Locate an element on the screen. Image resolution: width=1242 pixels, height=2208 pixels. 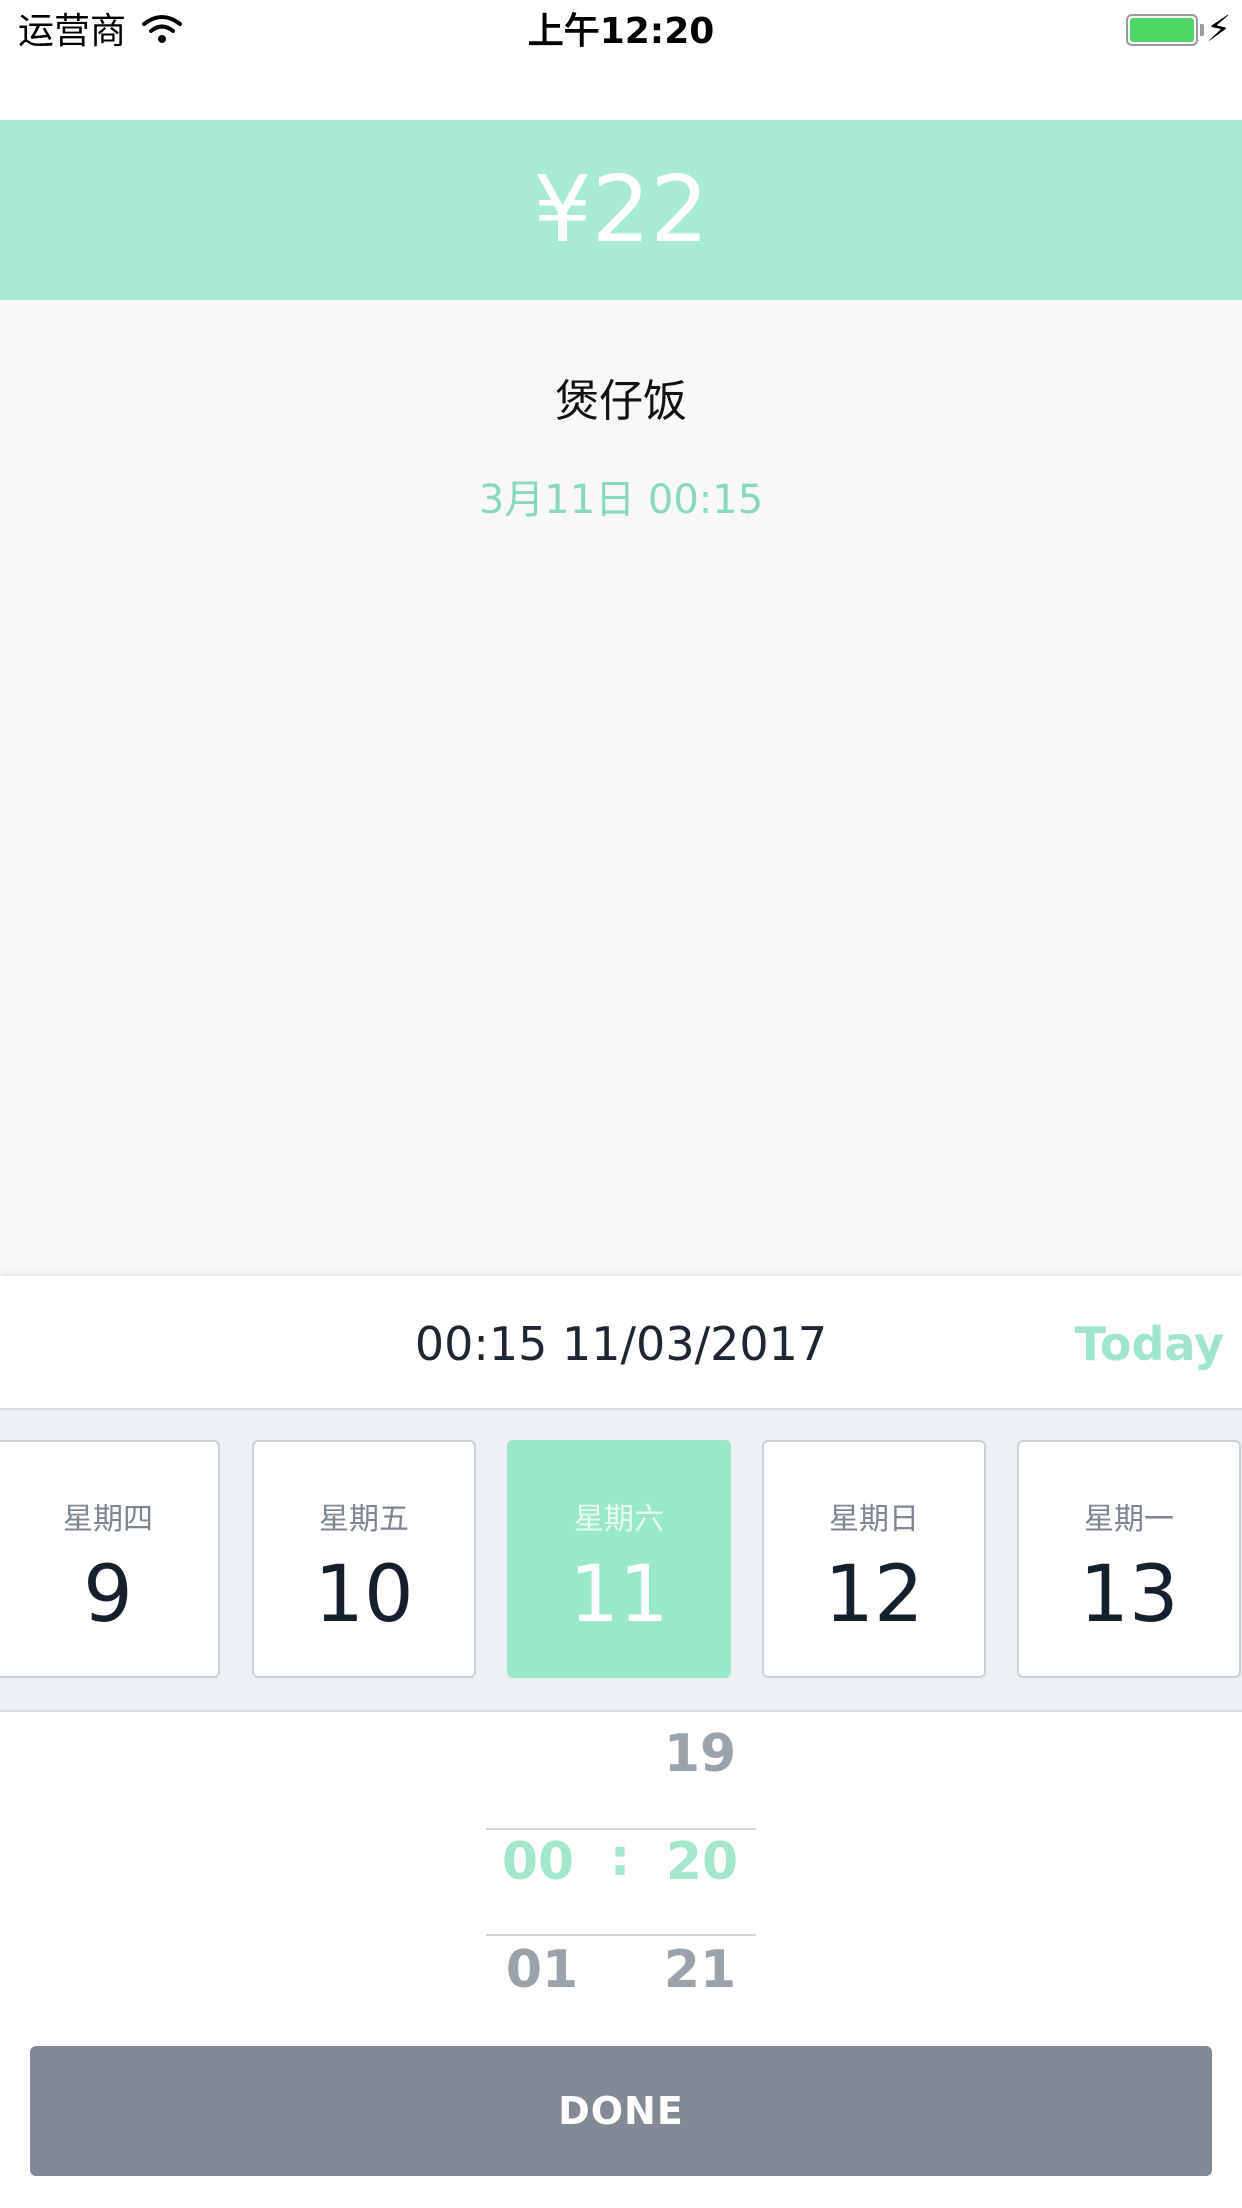
hour-next: 01 is located at coordinates (542, 1970).